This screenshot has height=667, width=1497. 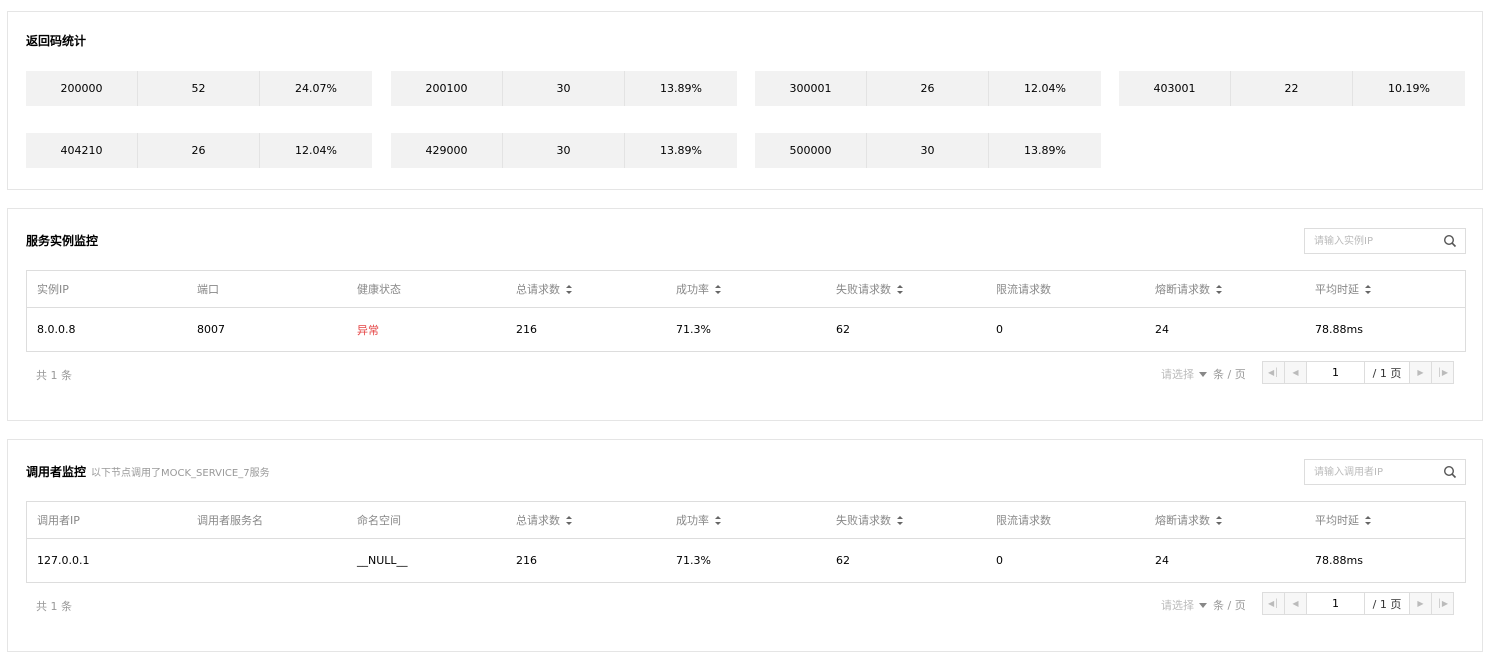 I want to click on column-instance-ip: 实例IP, so click(x=53, y=289).